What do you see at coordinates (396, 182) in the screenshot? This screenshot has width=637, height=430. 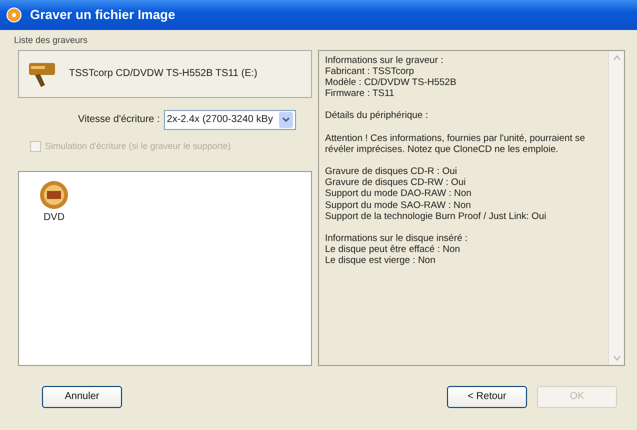 I see `info-text: Gravure de disques CD-RW : Oui` at bounding box center [396, 182].